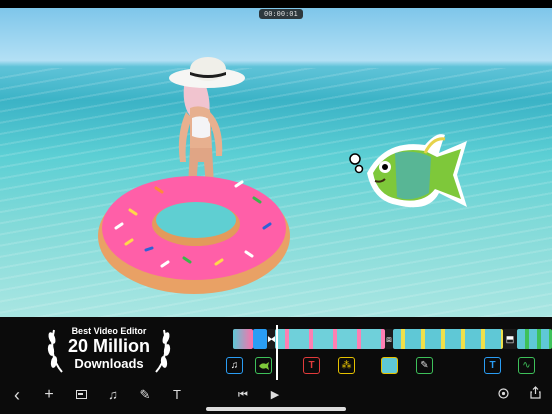 This screenshot has height=414, width=552. Describe the element at coordinates (177, 395) in the screenshot. I see `text-button: T` at that location.